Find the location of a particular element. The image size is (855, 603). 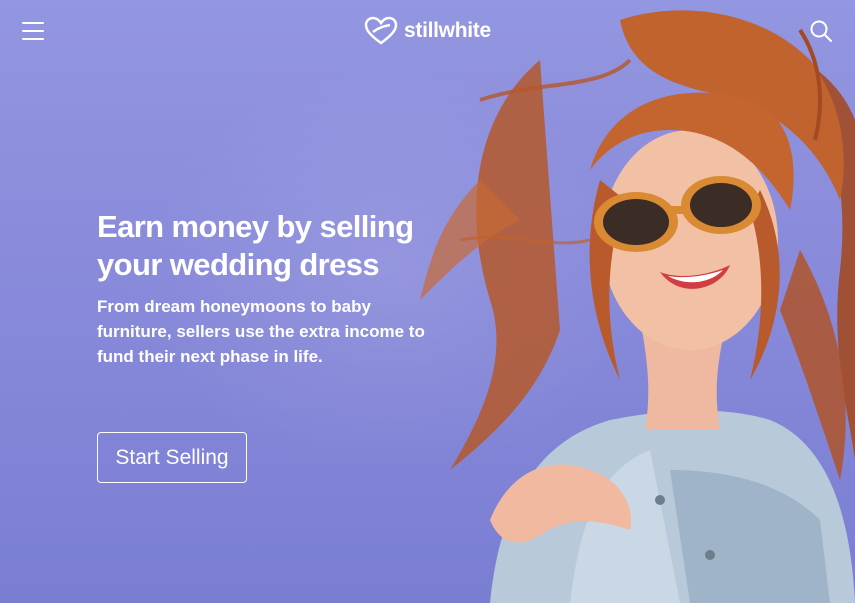

hamburger-menu-icon is located at coordinates (33, 31).